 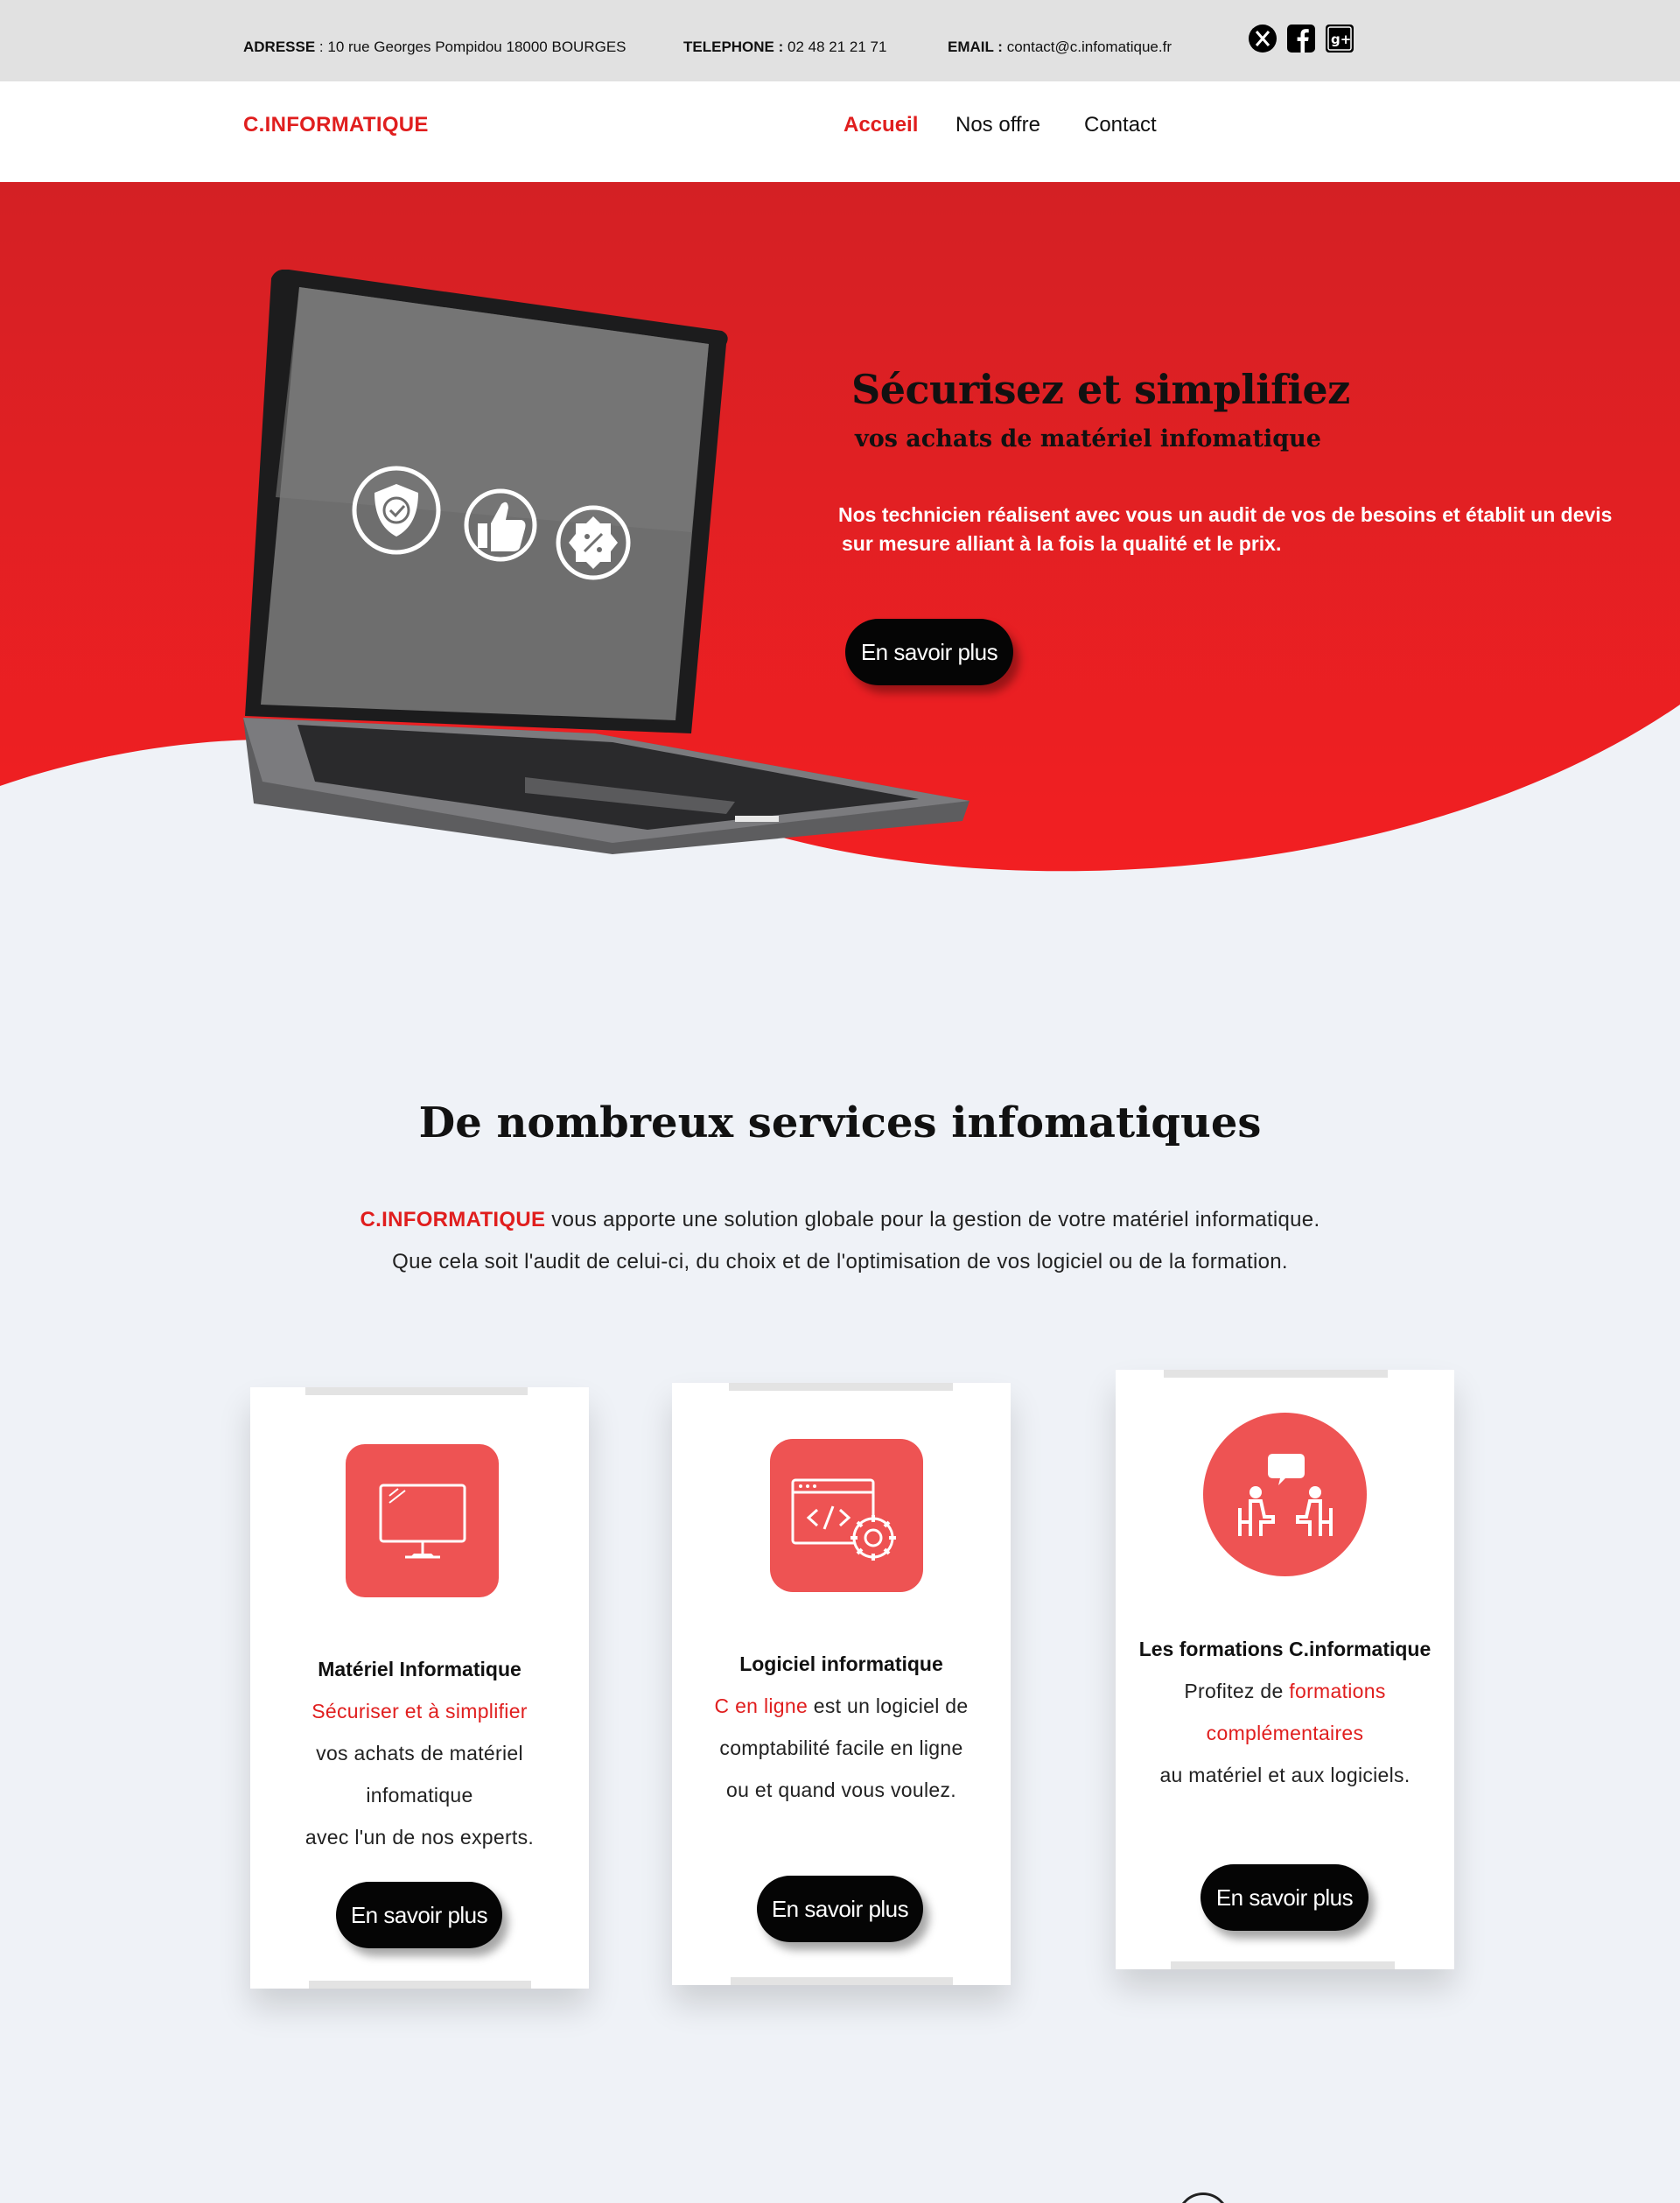 I want to click on services-title: De nombreux services infomatiques, so click(x=840, y=1122).